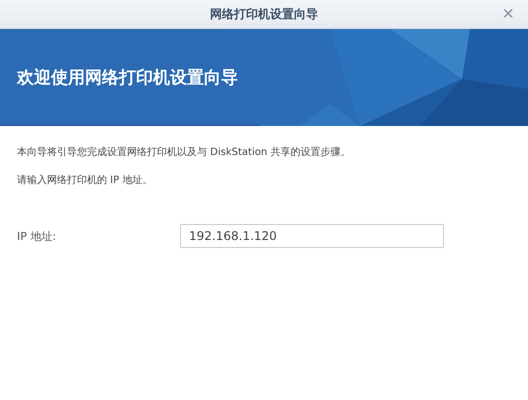 The height and width of the screenshot is (400, 528). What do you see at coordinates (37, 236) in the screenshot?
I see `field-label: IP 地址:` at bounding box center [37, 236].